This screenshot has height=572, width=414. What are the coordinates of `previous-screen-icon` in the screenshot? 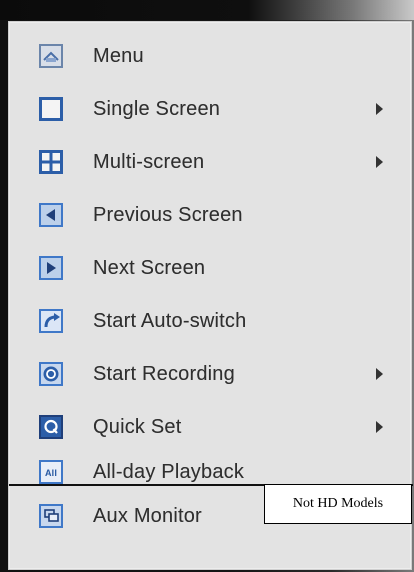 It's located at (51, 215).